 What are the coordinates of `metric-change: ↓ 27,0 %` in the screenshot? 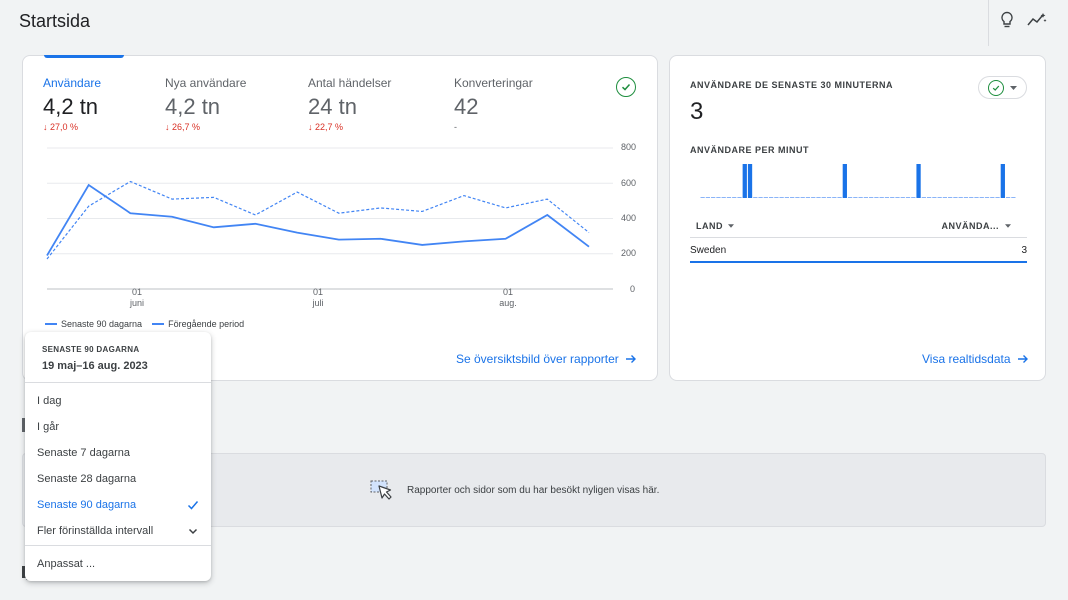 It's located at (61, 127).